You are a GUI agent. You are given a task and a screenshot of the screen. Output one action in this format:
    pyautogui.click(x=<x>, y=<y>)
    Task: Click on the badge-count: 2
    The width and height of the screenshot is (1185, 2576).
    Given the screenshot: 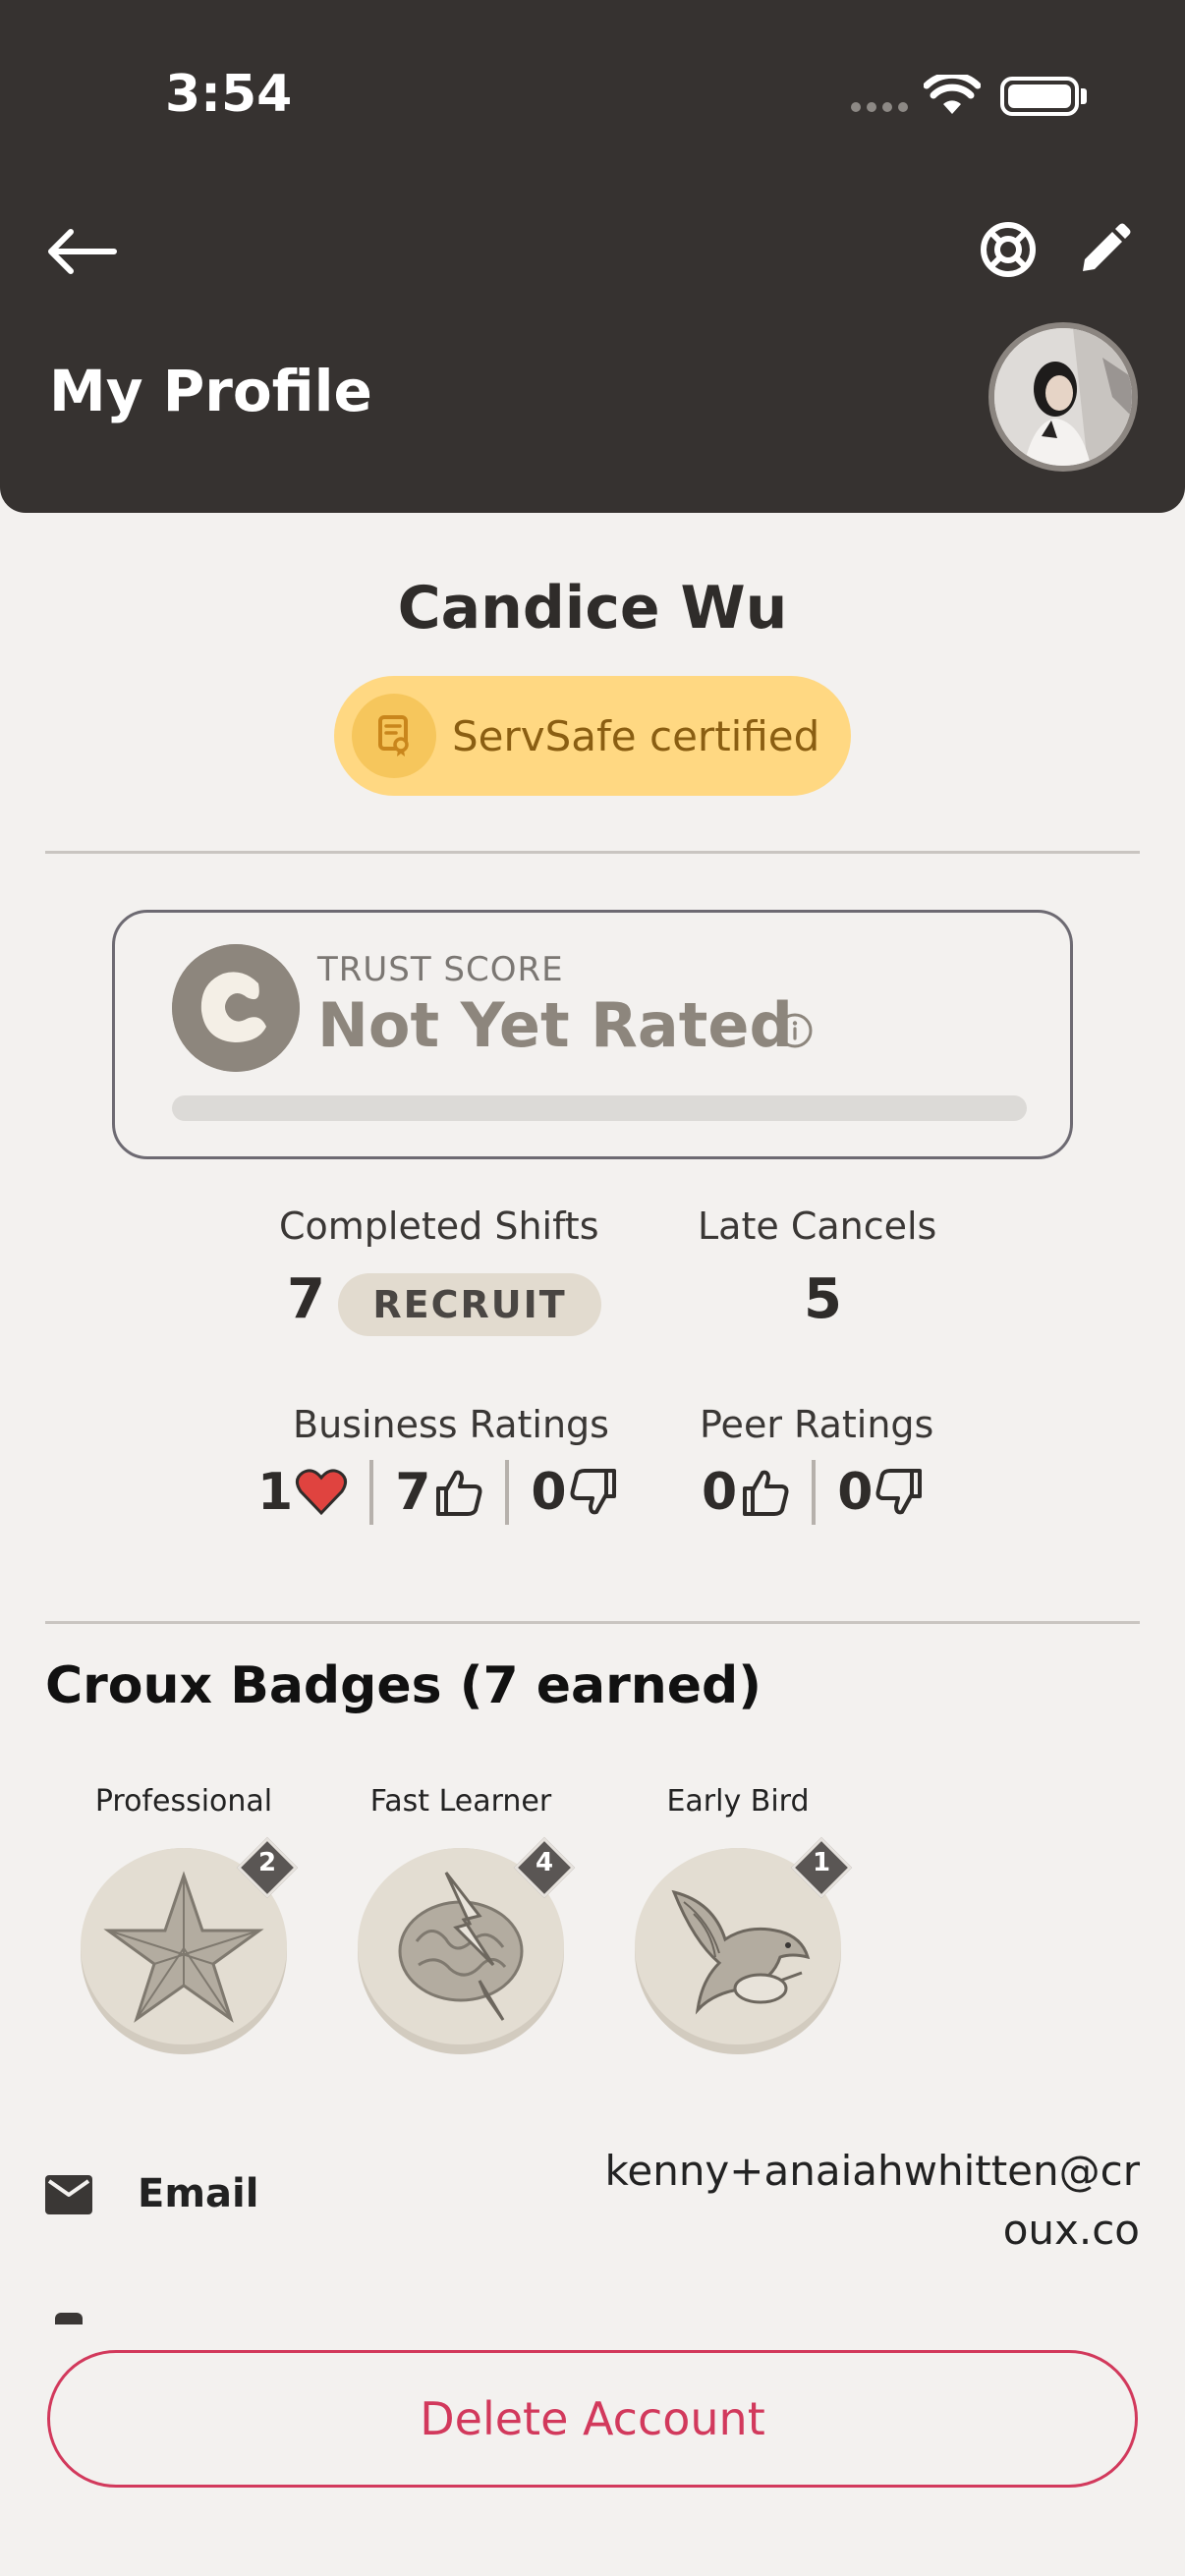 What is the action you would take?
    pyautogui.click(x=267, y=1867)
    